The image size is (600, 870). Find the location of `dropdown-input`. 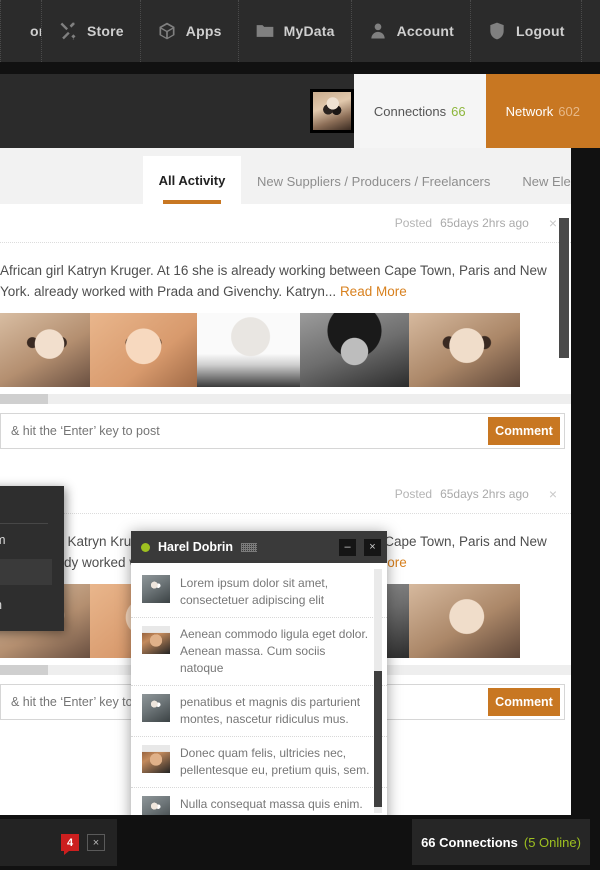

dropdown-input is located at coordinates (26, 572).